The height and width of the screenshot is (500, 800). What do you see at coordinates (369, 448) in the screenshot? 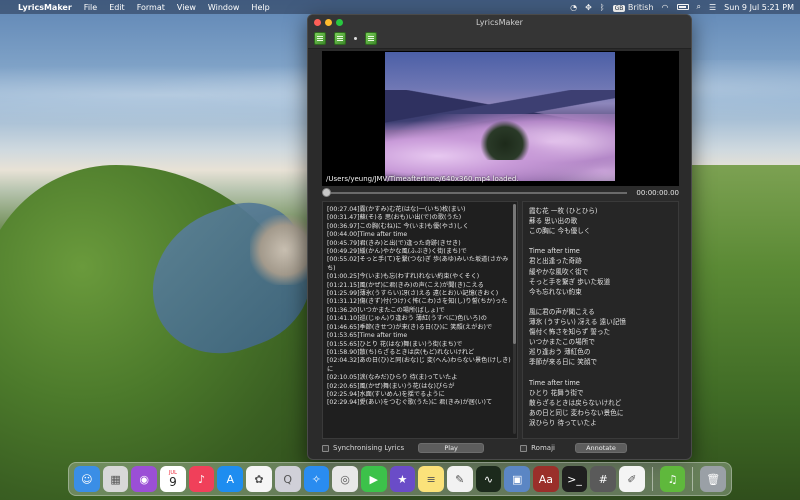
I see `sync-lyrics-label: Synchronising Lyrics` at bounding box center [369, 448].